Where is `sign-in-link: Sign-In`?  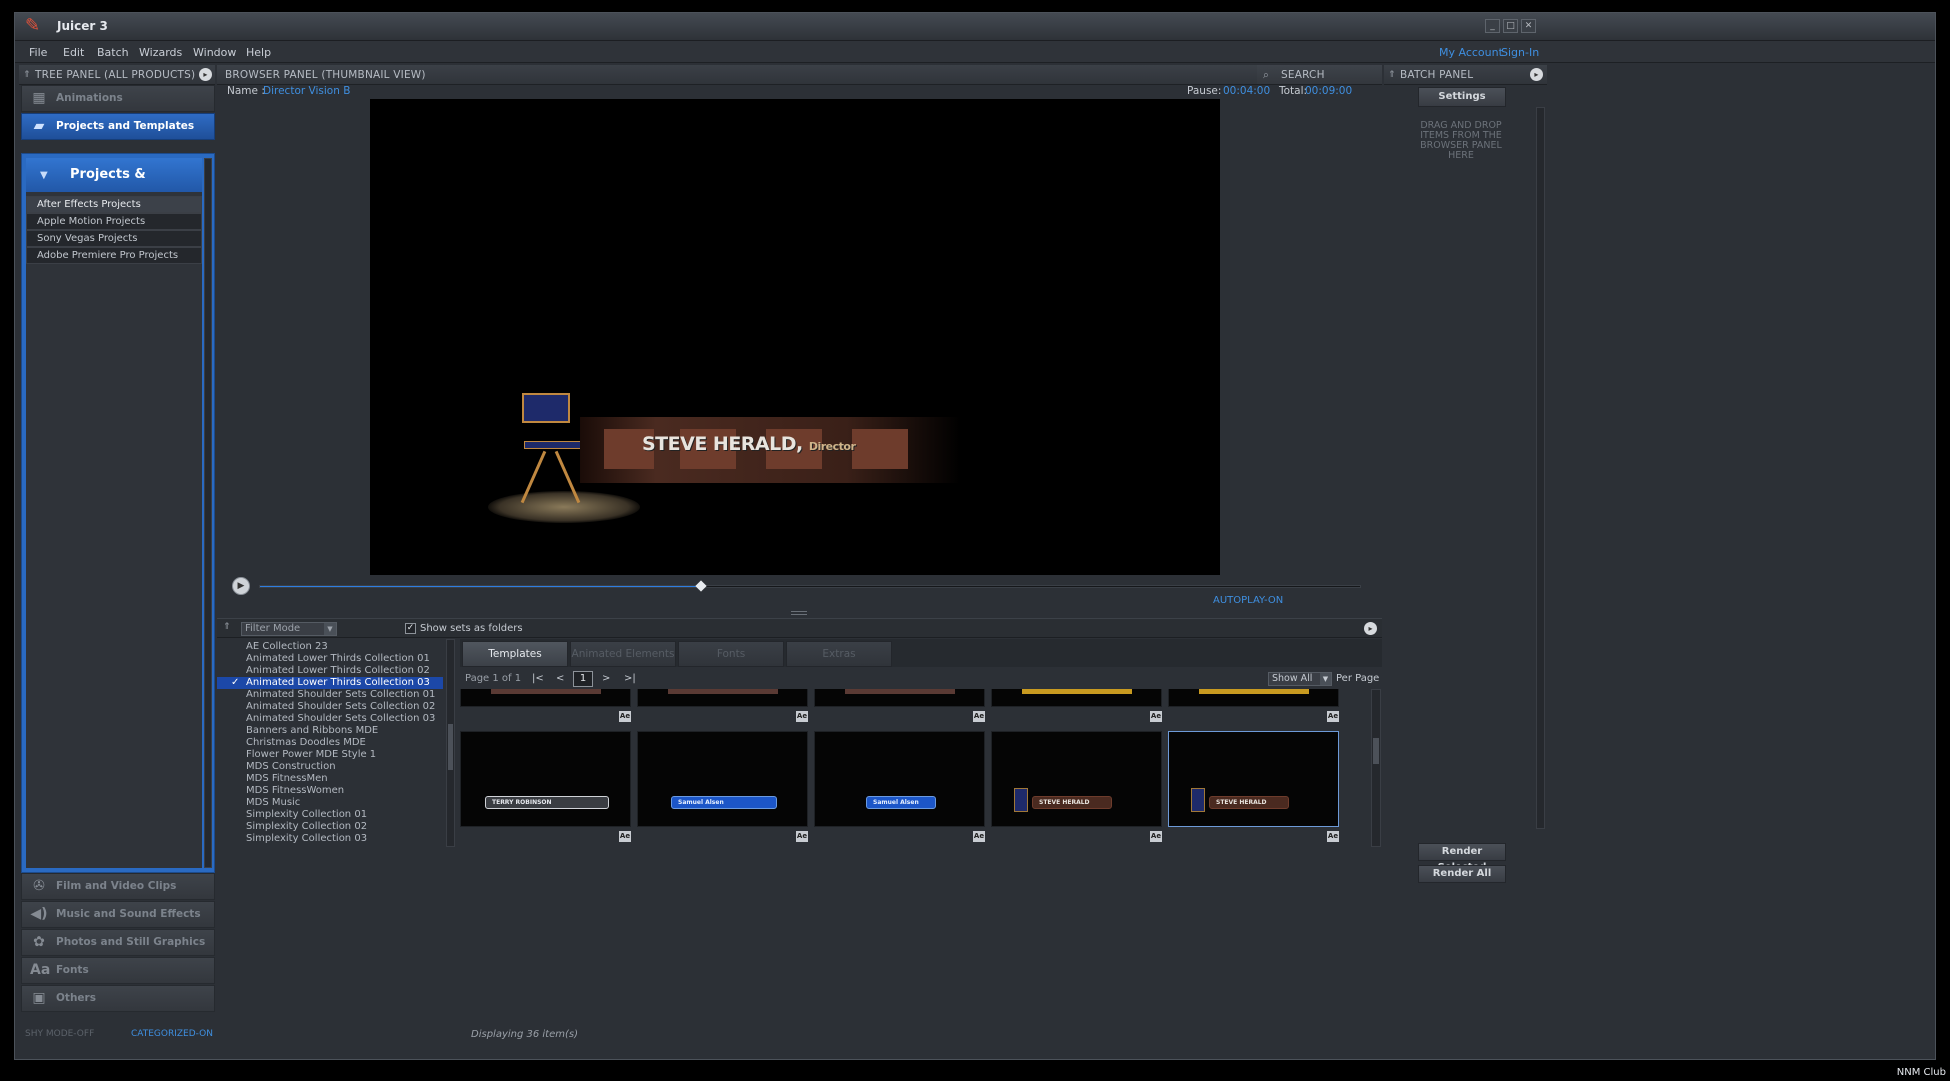 sign-in-link: Sign-In is located at coordinates (1520, 52).